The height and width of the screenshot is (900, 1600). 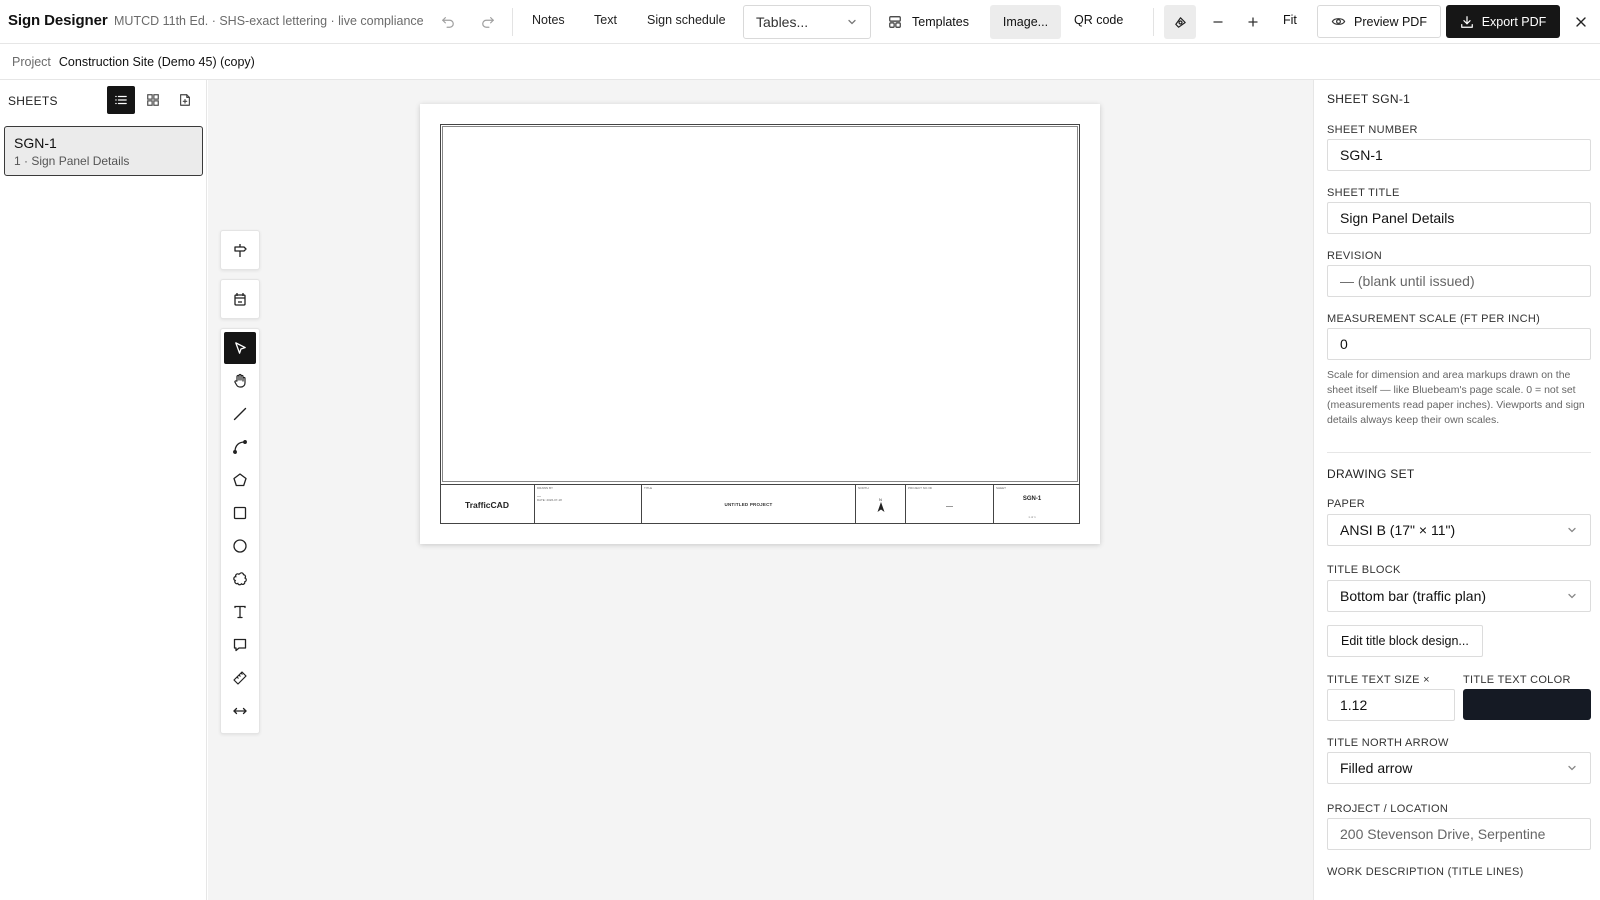 I want to click on polygon-tool-button, so click(x=240, y=480).